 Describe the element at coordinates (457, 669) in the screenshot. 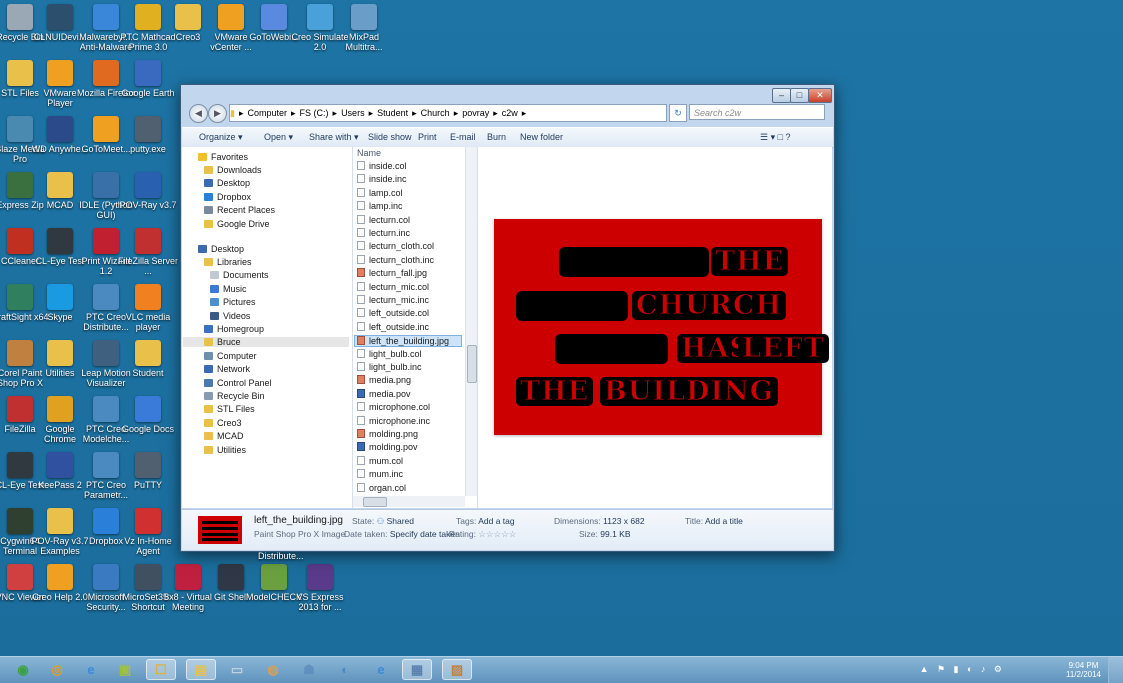

I see `paintshop-icon: ▨` at that location.